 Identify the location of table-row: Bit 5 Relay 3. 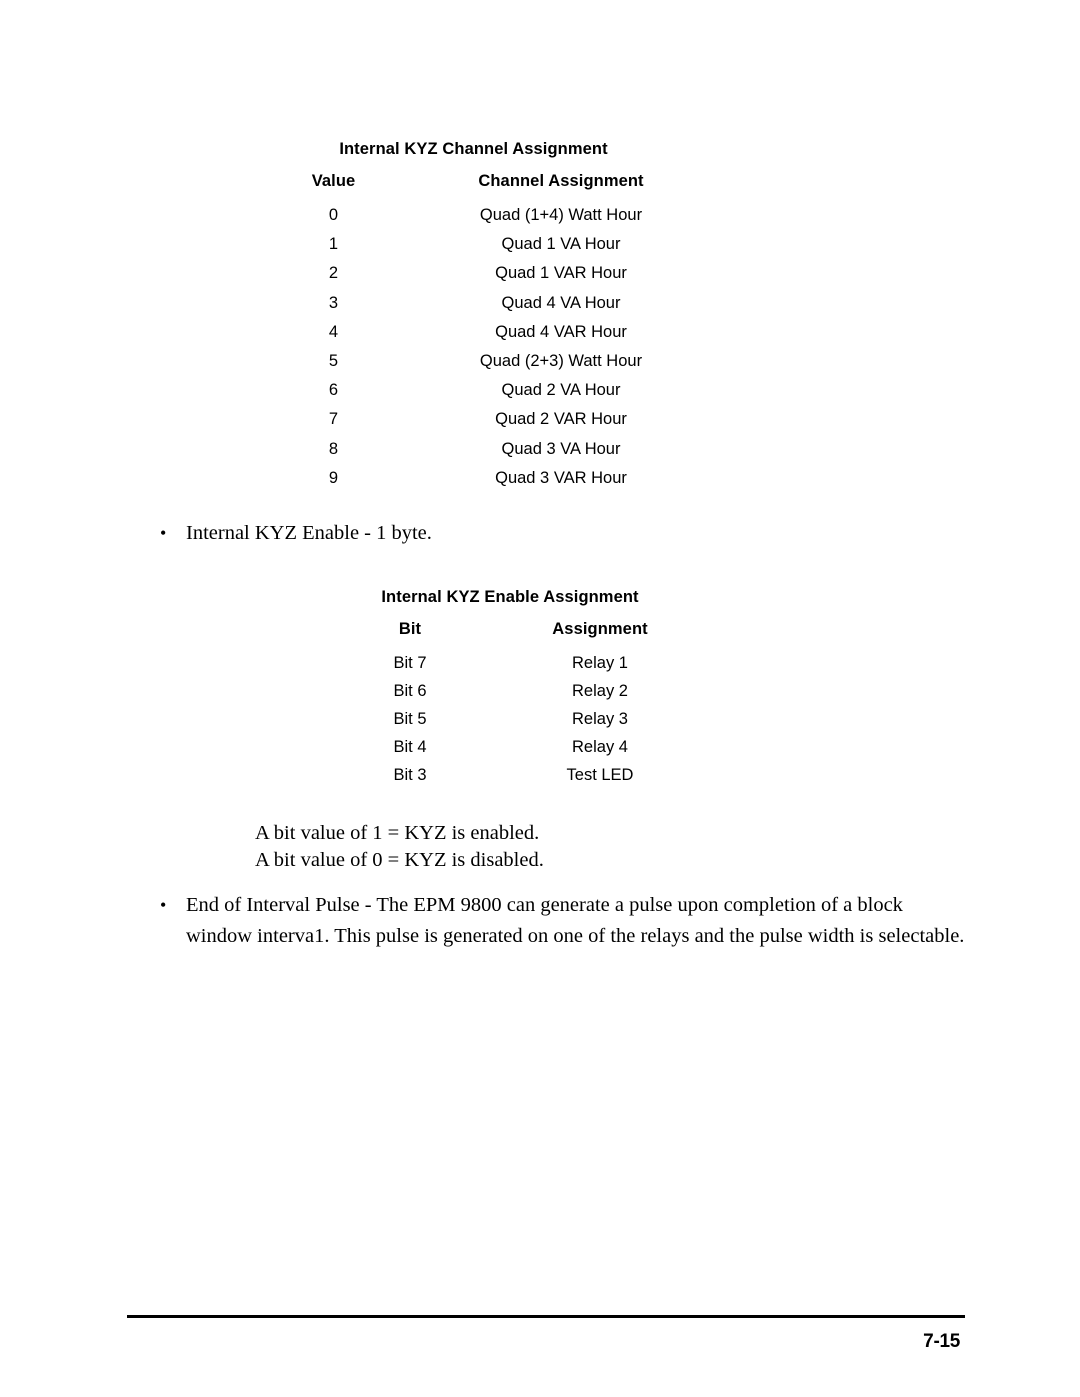
(510, 719).